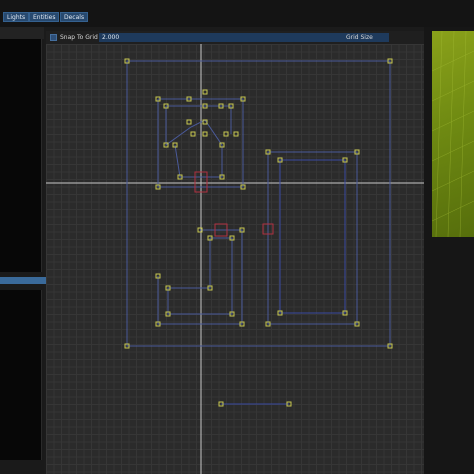 Image resolution: width=474 pixels, height=474 pixels. Describe the element at coordinates (23, 280) in the screenshot. I see `left-panel-selected-row` at that location.